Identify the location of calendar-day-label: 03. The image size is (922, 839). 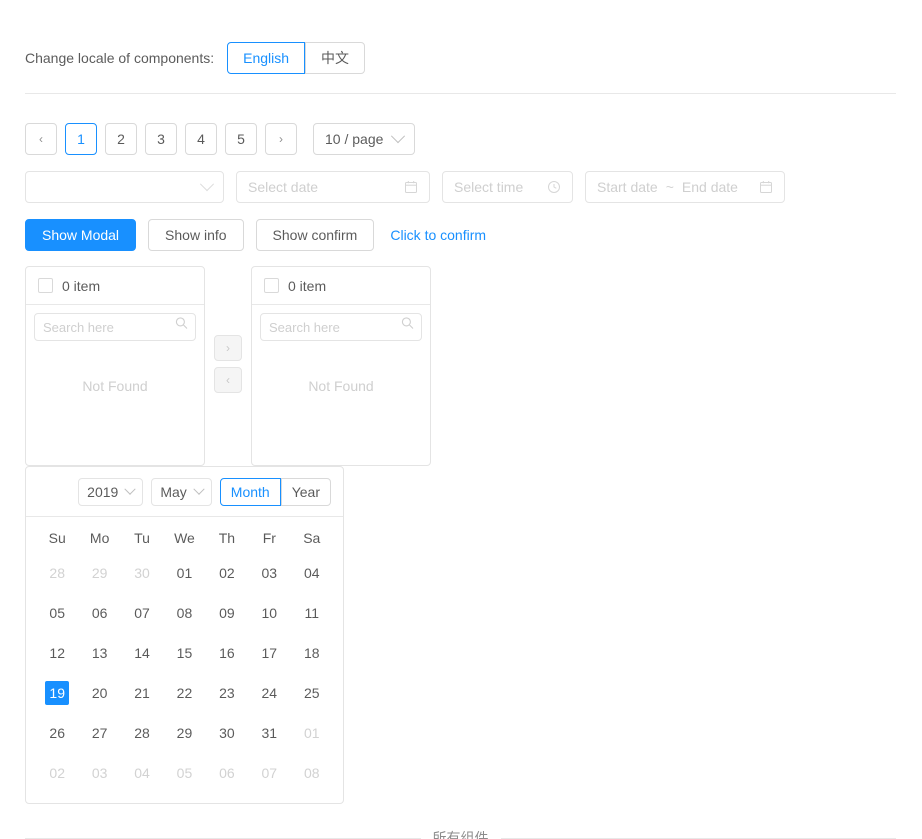
(269, 573).